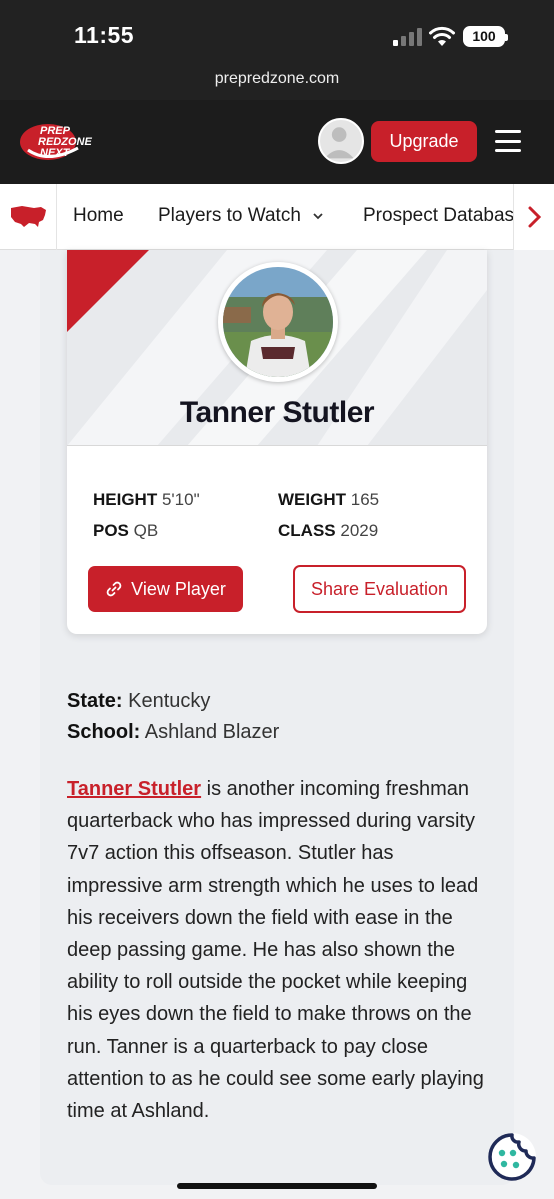 Image resolution: width=554 pixels, height=1199 pixels. Describe the element at coordinates (180, 499) in the screenshot. I see `stat-height-value: 5'10"` at that location.